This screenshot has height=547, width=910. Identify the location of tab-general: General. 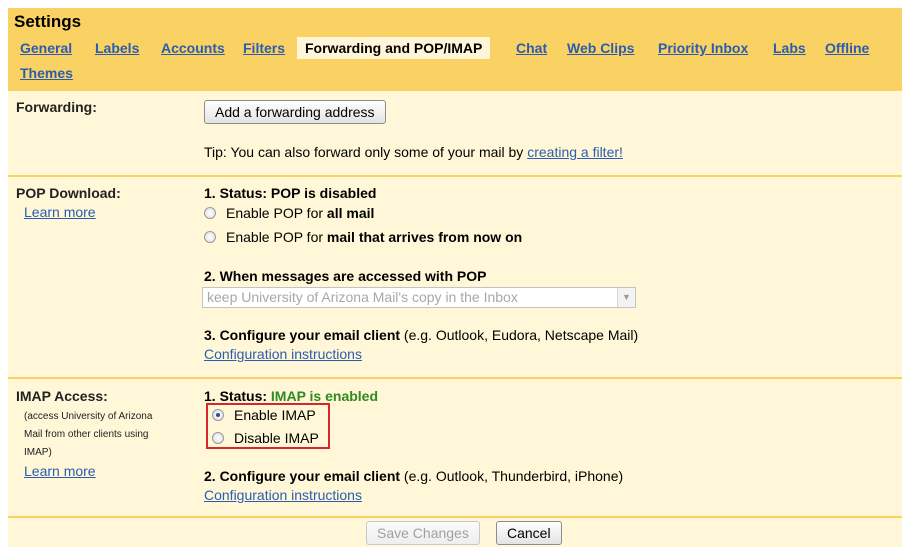
(46, 48).